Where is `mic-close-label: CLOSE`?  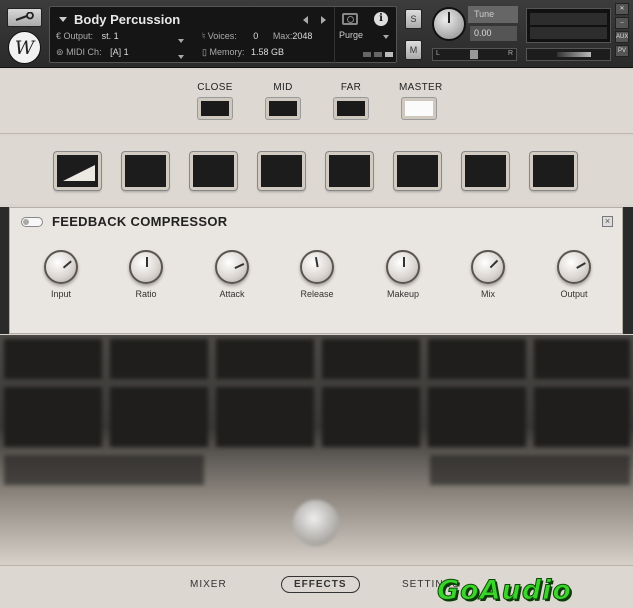
mic-close-label: CLOSE is located at coordinates (215, 87).